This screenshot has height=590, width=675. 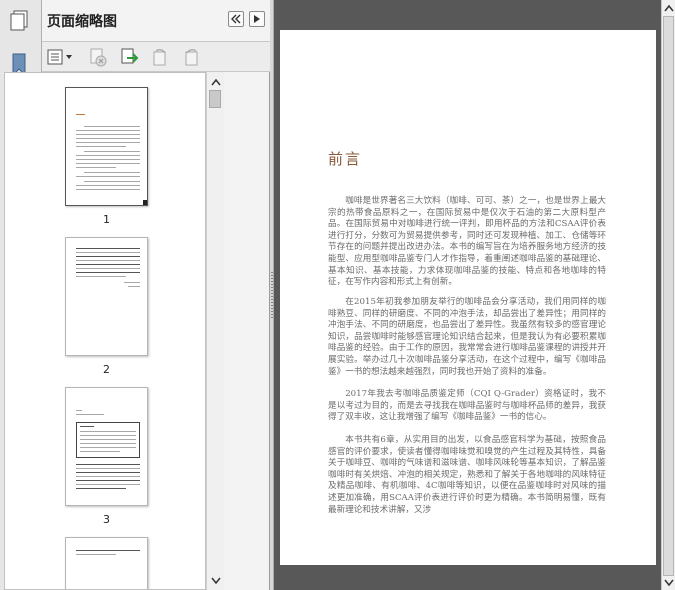 I want to click on extract-pages-button, so click(x=130, y=57).